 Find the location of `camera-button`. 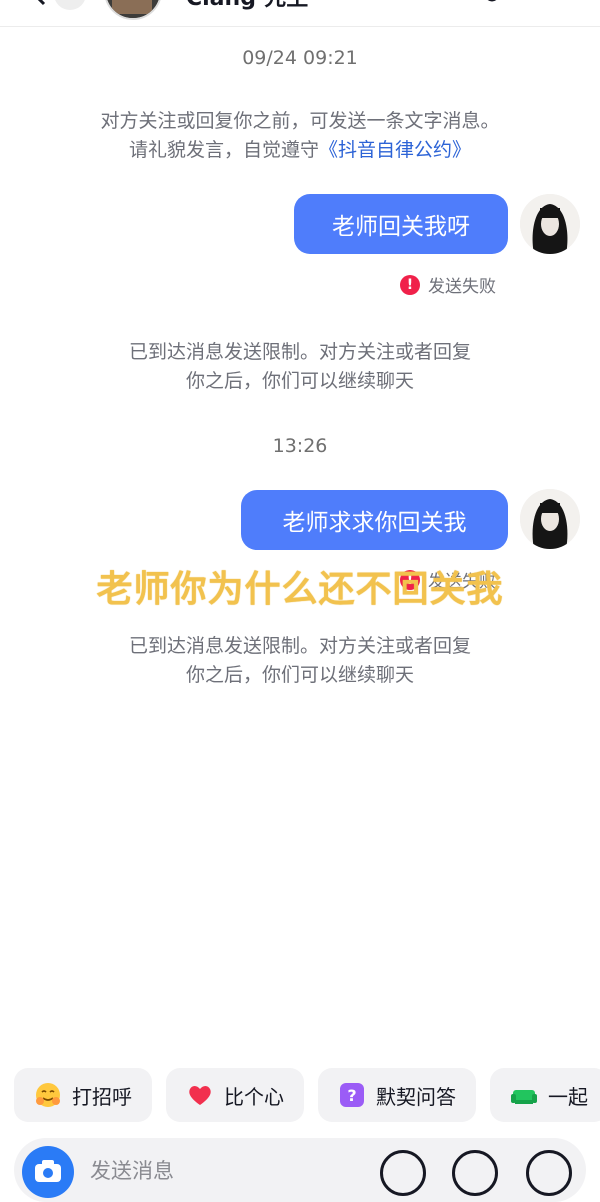

camera-button is located at coordinates (48, 1172).